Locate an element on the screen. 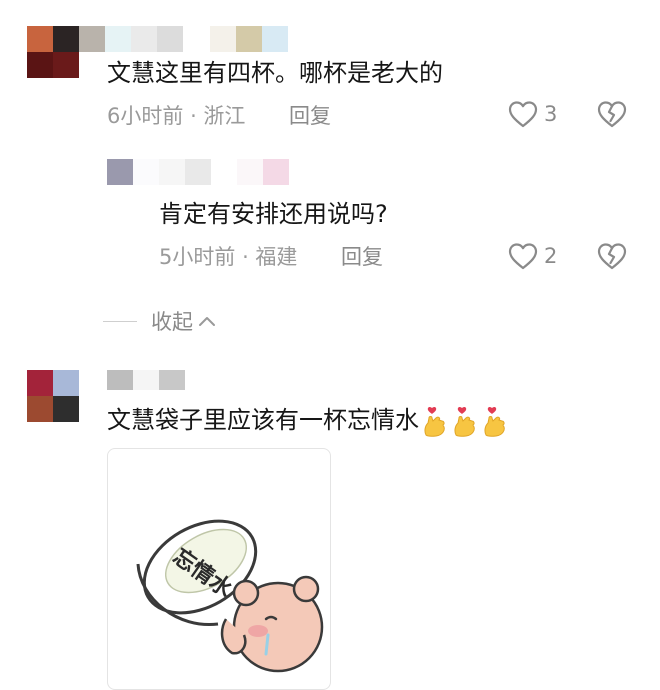 This screenshot has height=690, width=660. comment-time: 5小时前 is located at coordinates (197, 257).